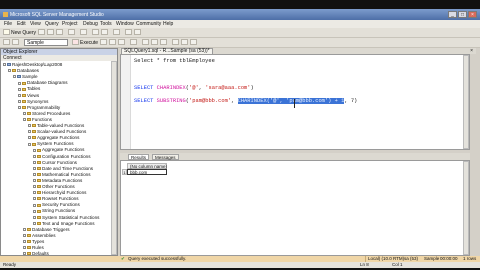 This screenshot has height=270, width=480. What do you see at coordinates (90, 24) in the screenshot?
I see `menu-debug: Debug` at bounding box center [90, 24].